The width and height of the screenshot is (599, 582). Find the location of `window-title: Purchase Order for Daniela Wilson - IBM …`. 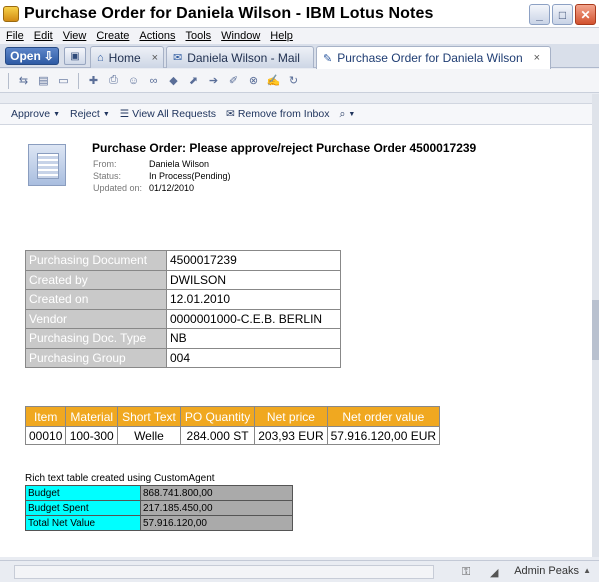

window-title: Purchase Order for Daniela Wilson - IBM … is located at coordinates (229, 13).